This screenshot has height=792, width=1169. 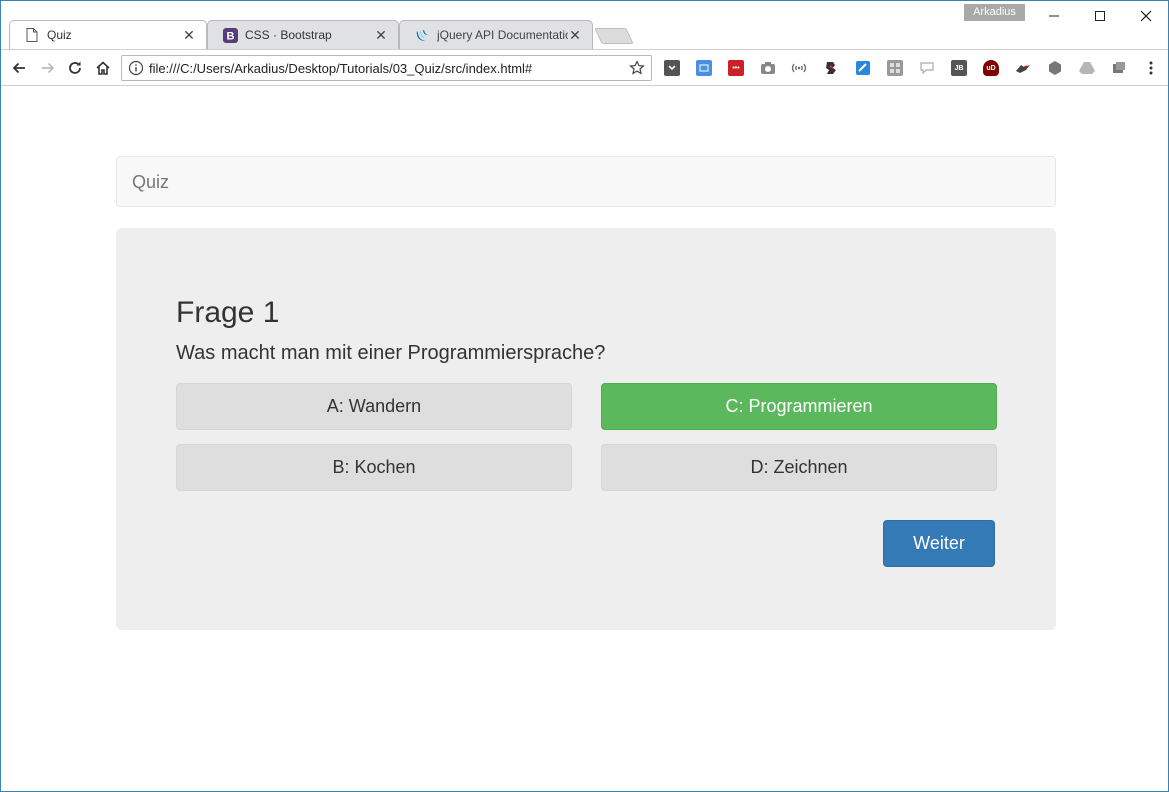 What do you see at coordinates (374, 467) in the screenshot?
I see `answer-b-button: B: Kochen` at bounding box center [374, 467].